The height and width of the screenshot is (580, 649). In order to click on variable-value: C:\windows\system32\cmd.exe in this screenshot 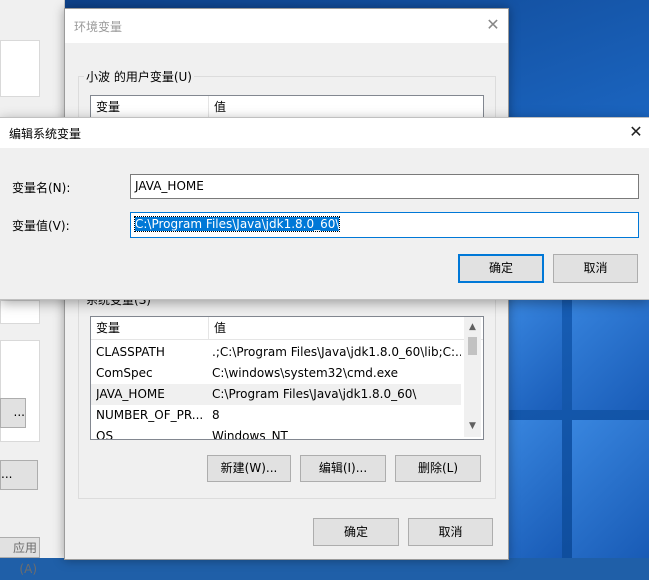, I will do `click(305, 373)`.